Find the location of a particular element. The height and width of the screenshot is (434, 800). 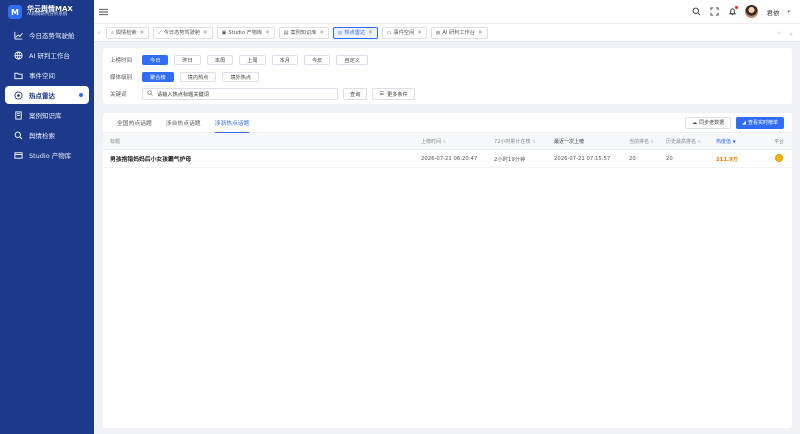

chevron-left-icon: ‹ is located at coordinates (99, 33).